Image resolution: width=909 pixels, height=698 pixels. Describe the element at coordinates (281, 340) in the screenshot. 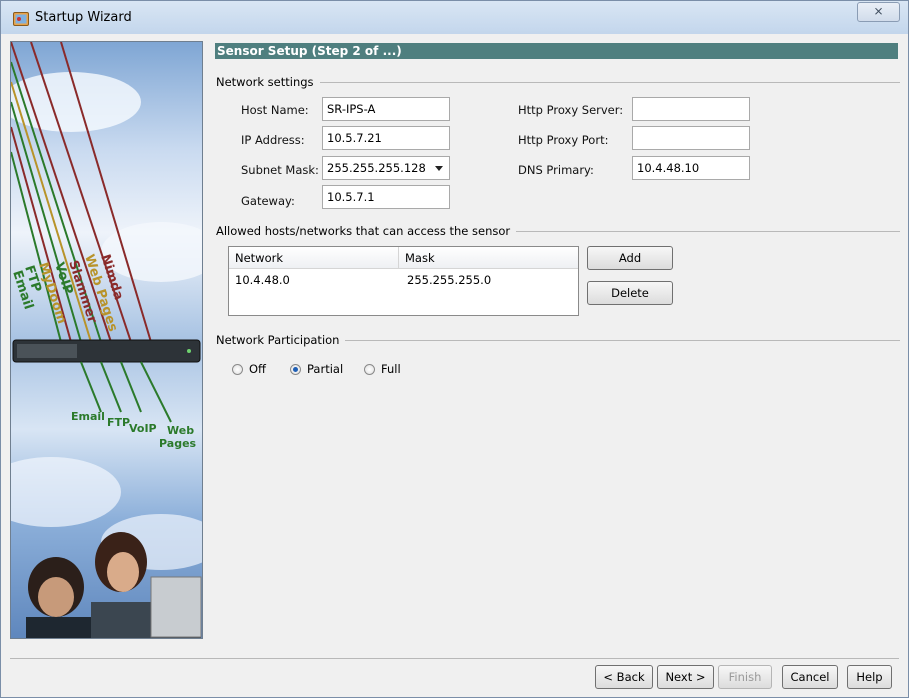

I see `network-participation-title: Network Participation` at that location.